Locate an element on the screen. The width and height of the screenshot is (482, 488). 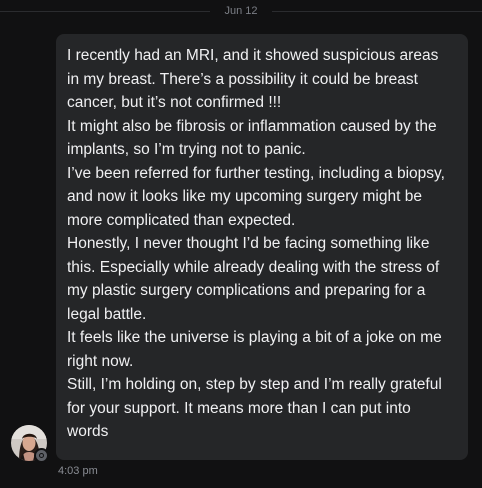
message-line: more complicated than expected. is located at coordinates (181, 220).